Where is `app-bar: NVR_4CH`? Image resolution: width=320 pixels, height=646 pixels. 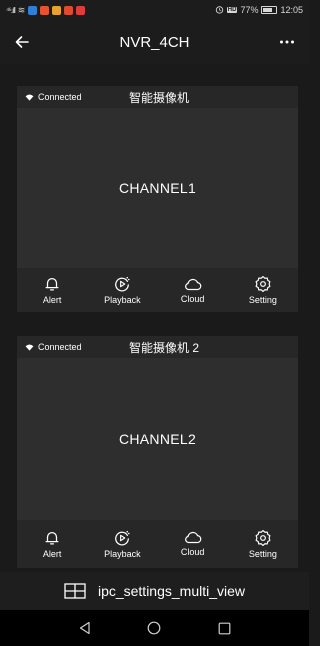 app-bar: NVR_4CH is located at coordinates (154, 42).